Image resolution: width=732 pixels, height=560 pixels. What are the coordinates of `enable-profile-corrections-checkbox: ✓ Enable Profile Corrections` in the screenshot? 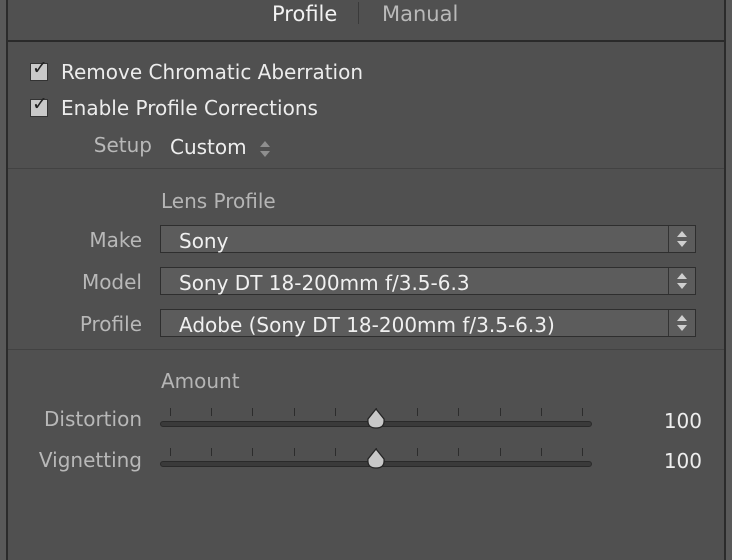 It's located at (174, 108).